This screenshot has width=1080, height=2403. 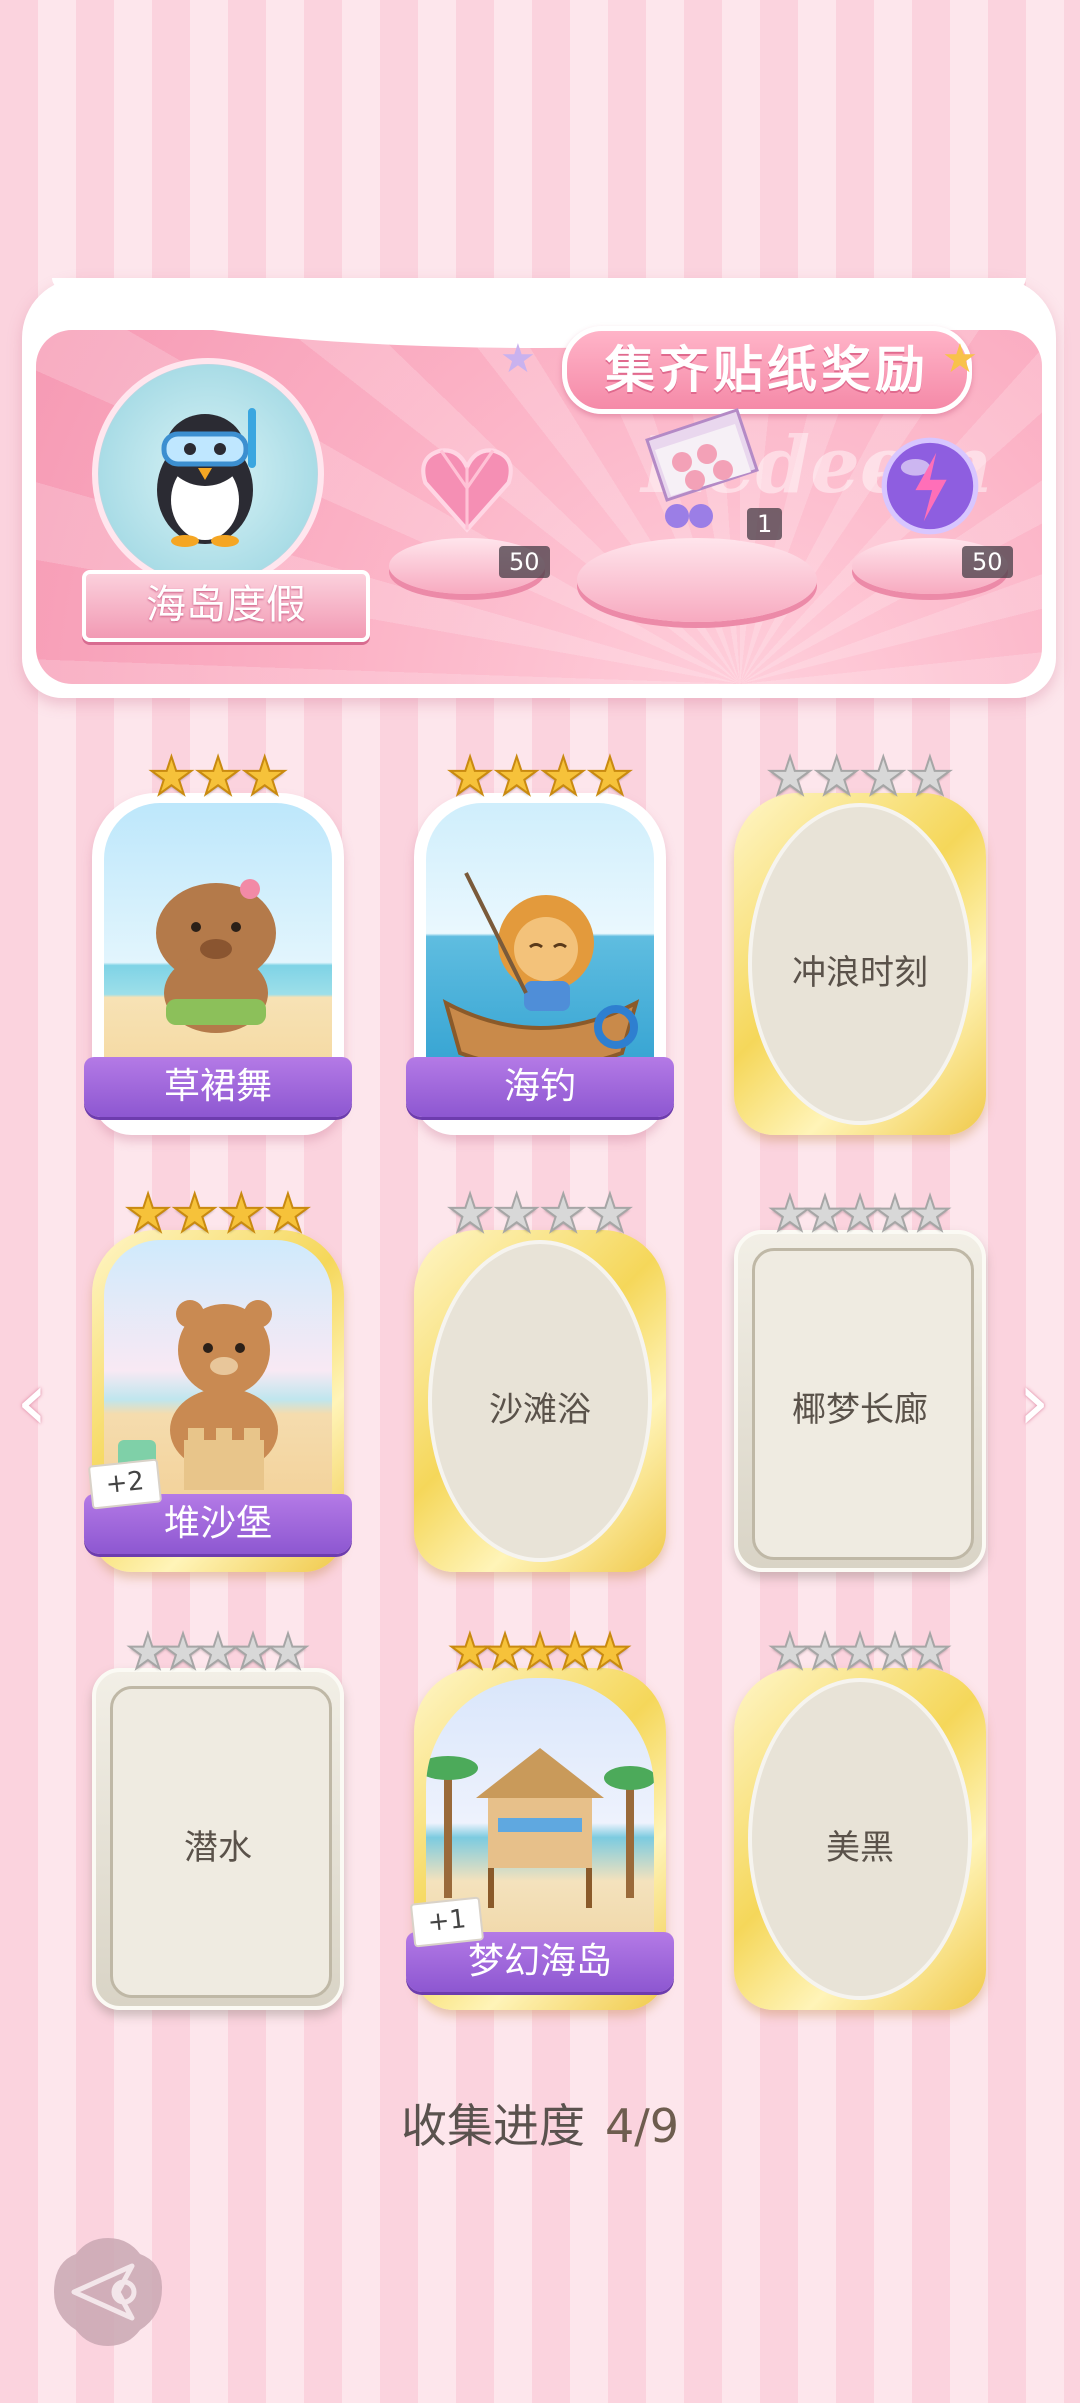 What do you see at coordinates (206, 477) in the screenshot?
I see `penguin-snorkel-icon` at bounding box center [206, 477].